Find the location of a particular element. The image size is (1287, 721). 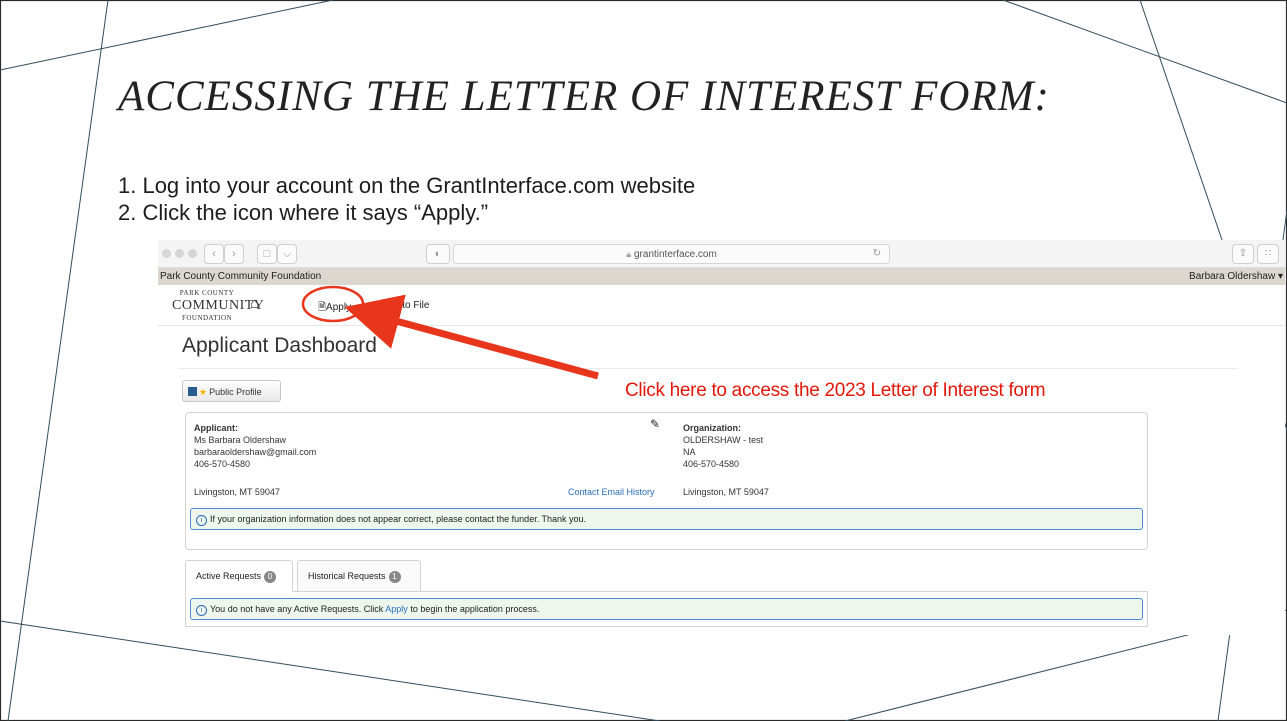

document-icon: 🗎︎ is located at coordinates (322, 307).